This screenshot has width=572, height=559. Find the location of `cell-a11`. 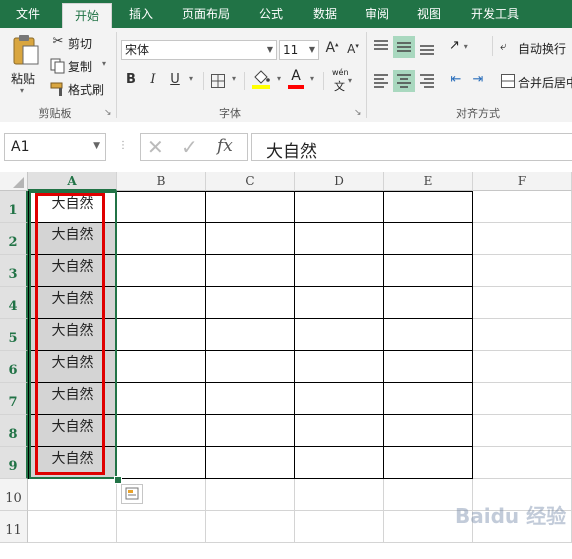

cell-a11 is located at coordinates (72, 527).